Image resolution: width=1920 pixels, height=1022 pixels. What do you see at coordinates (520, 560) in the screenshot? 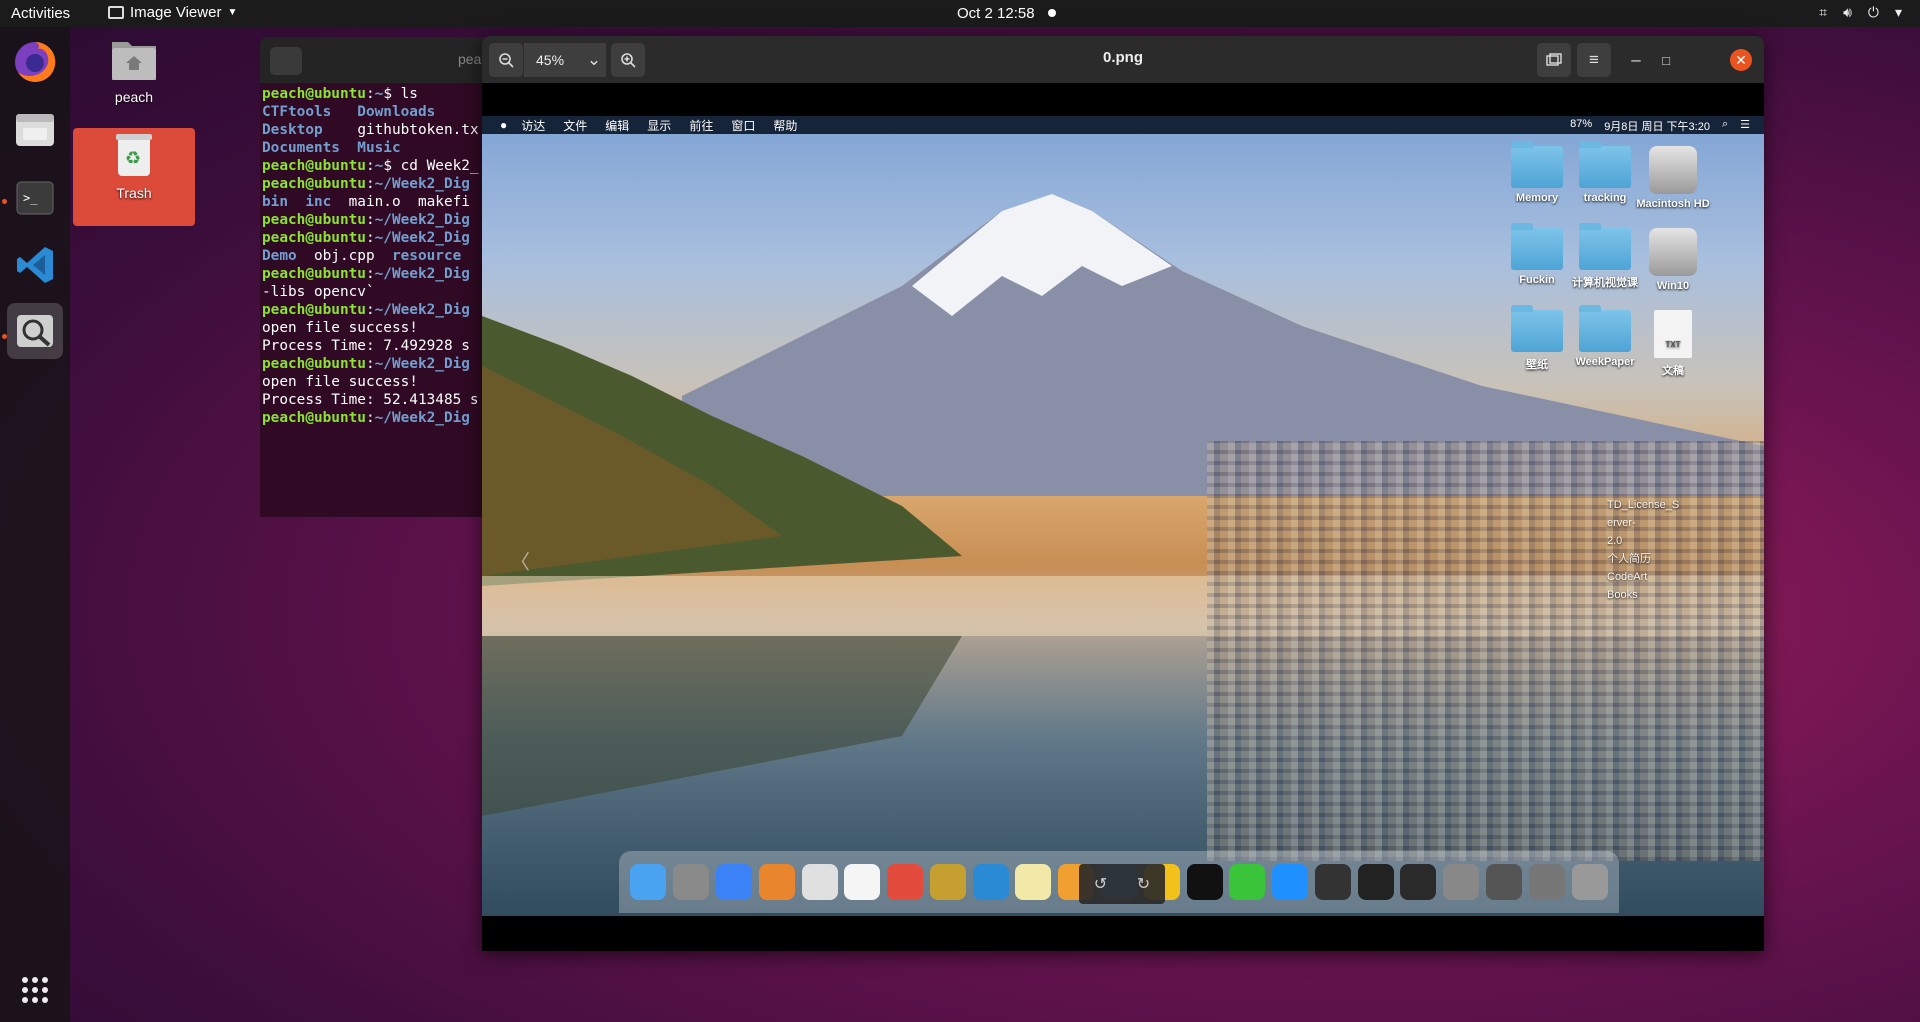
I see `previous-image-arrow: 〈` at bounding box center [520, 560].